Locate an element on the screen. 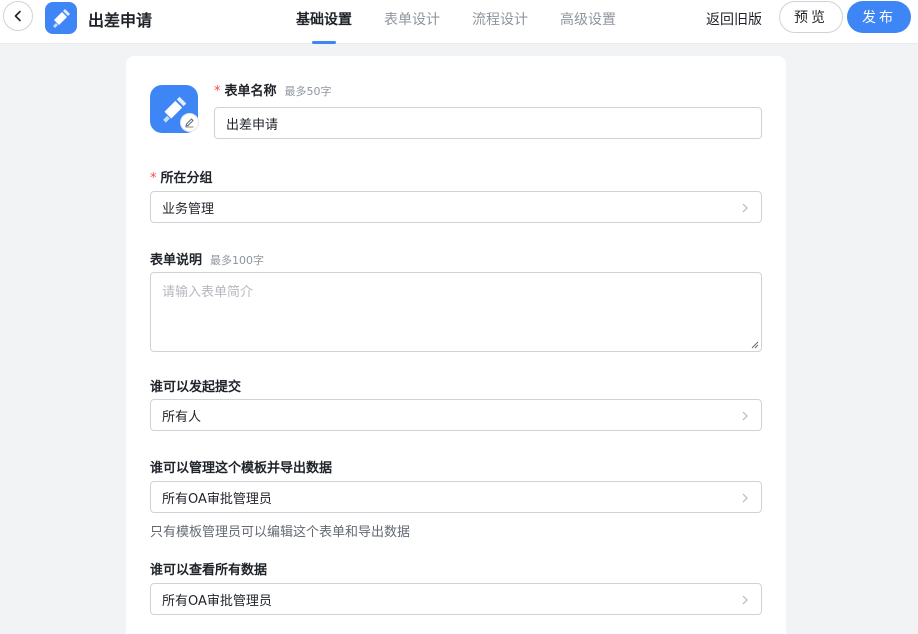 The width and height of the screenshot is (918, 634). back-button is located at coordinates (18, 16).